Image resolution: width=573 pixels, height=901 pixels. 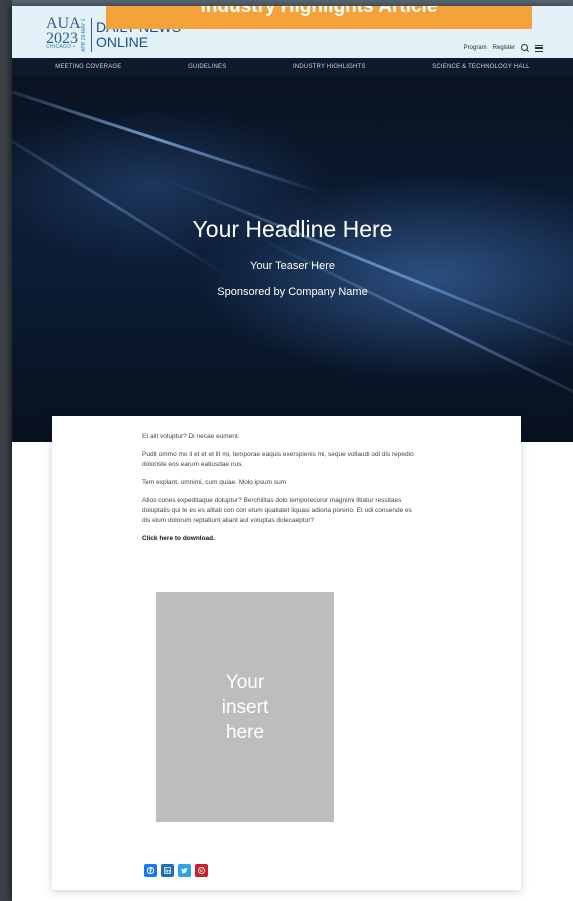 I want to click on nav-item-guidelines: GUIDELINES, so click(x=207, y=67).